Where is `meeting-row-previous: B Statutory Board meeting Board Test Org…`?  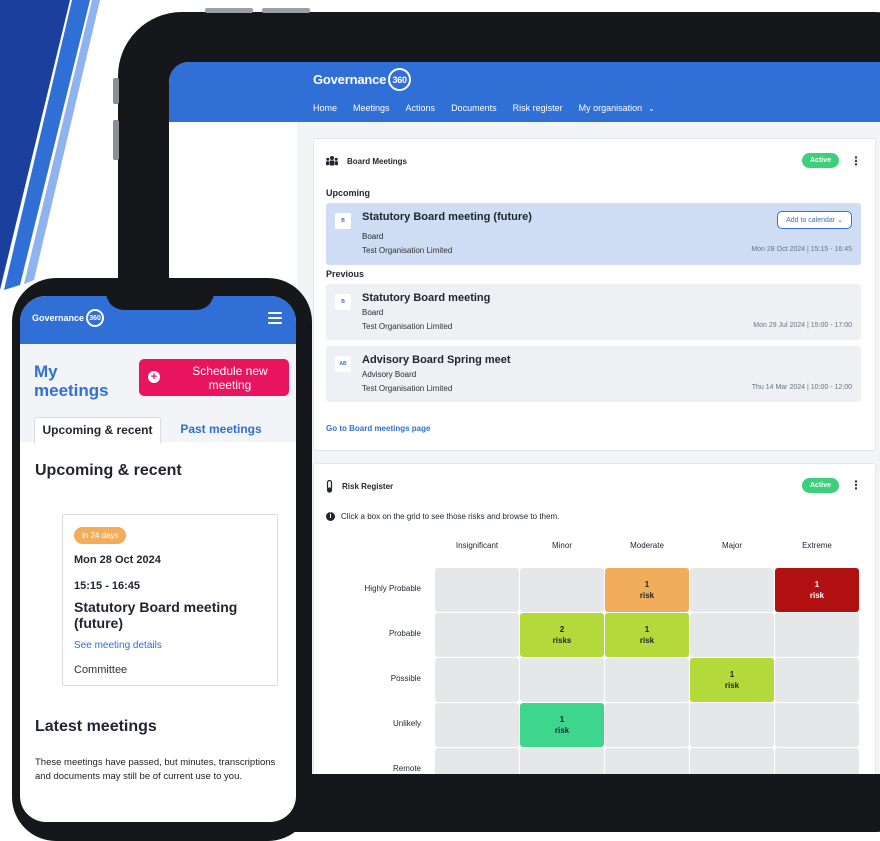 meeting-row-previous: B Statutory Board meeting Board Test Org… is located at coordinates (593, 312).